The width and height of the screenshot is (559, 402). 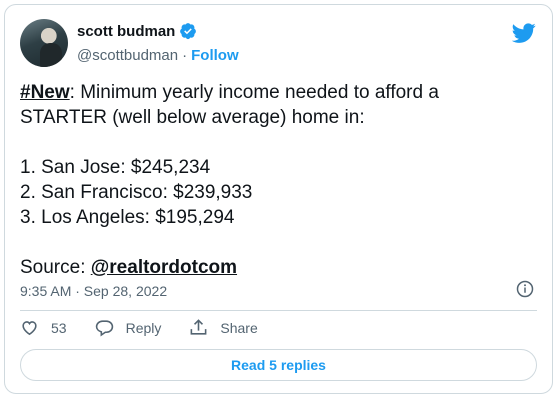 I want to click on list-item: 1. San Jose: $245,234, so click(x=115, y=167).